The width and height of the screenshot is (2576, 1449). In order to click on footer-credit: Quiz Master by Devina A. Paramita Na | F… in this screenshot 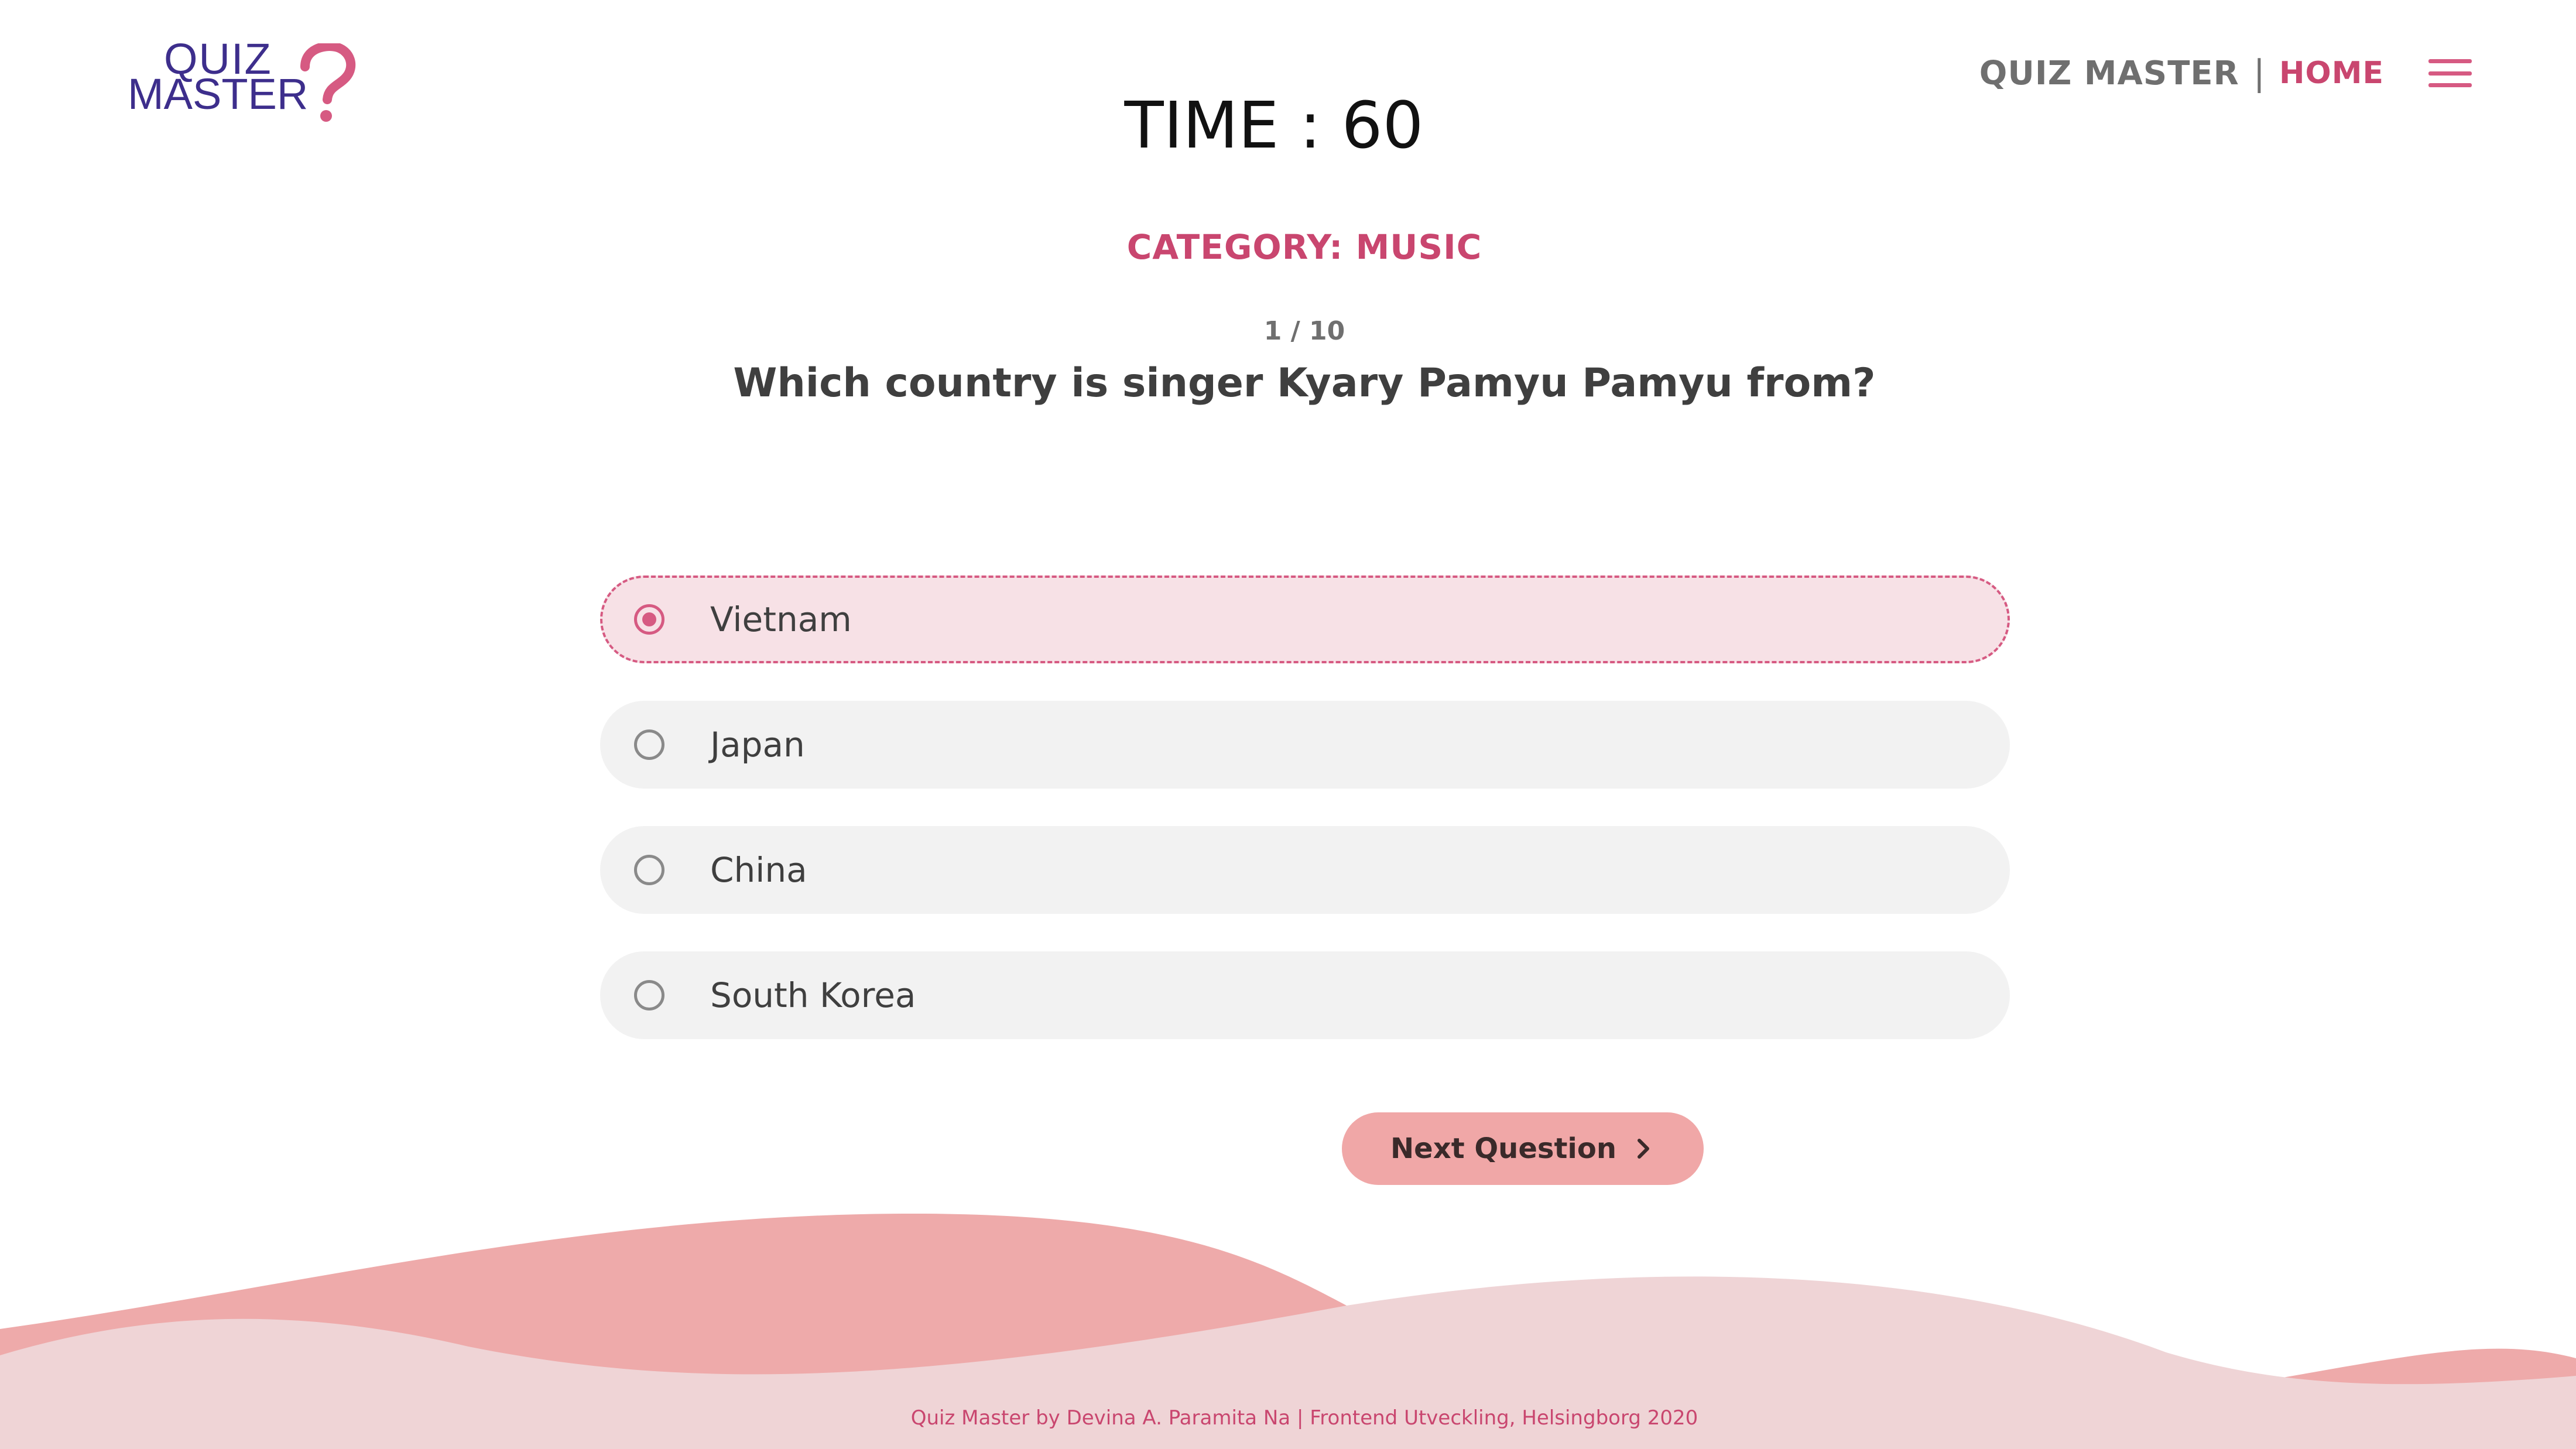, I will do `click(1304, 1418)`.